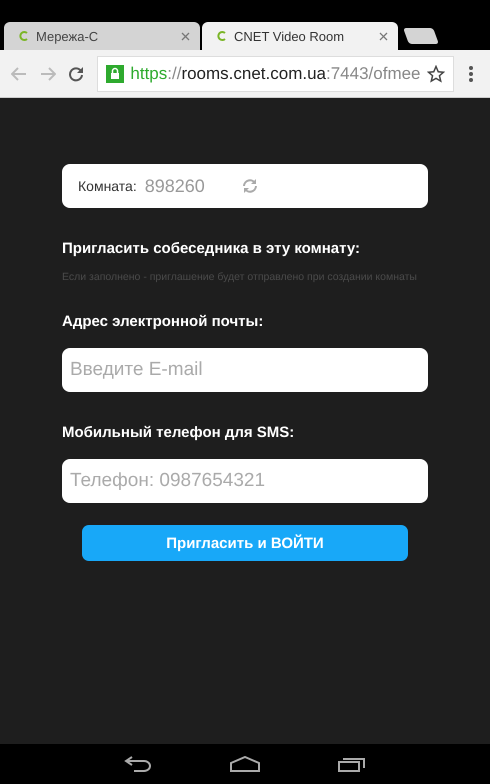  Describe the element at coordinates (48, 73) in the screenshot. I see `forward-arrow-icon` at that location.